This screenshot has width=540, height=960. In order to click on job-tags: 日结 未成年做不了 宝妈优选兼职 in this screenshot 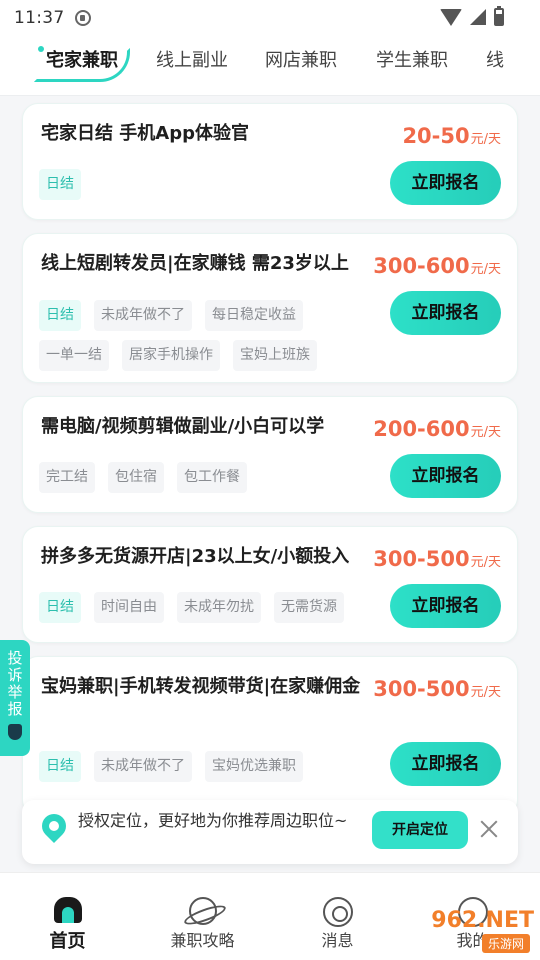, I will do `click(189, 766)`.